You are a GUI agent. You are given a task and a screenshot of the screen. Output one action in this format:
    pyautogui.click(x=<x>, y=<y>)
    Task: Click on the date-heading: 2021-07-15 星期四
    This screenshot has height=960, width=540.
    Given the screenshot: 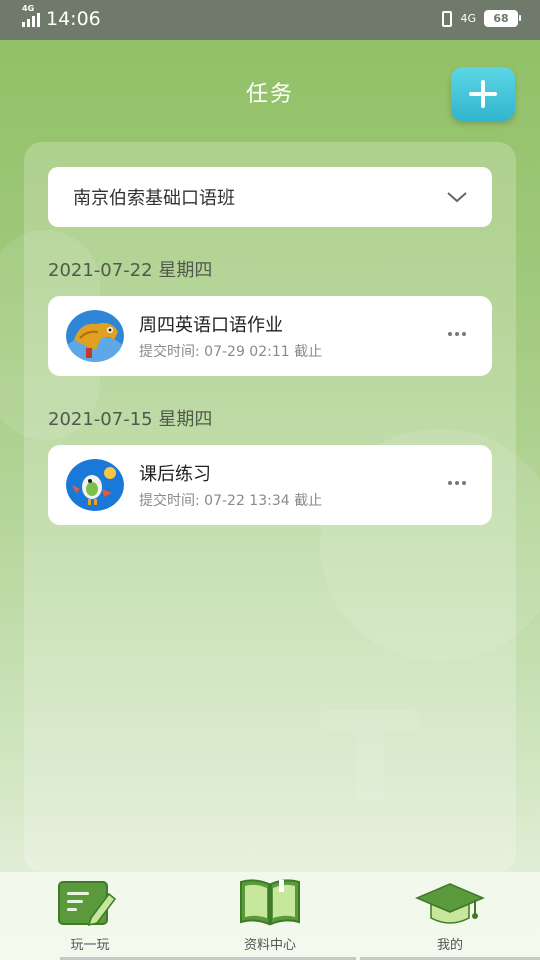 What is the action you would take?
    pyautogui.click(x=130, y=419)
    